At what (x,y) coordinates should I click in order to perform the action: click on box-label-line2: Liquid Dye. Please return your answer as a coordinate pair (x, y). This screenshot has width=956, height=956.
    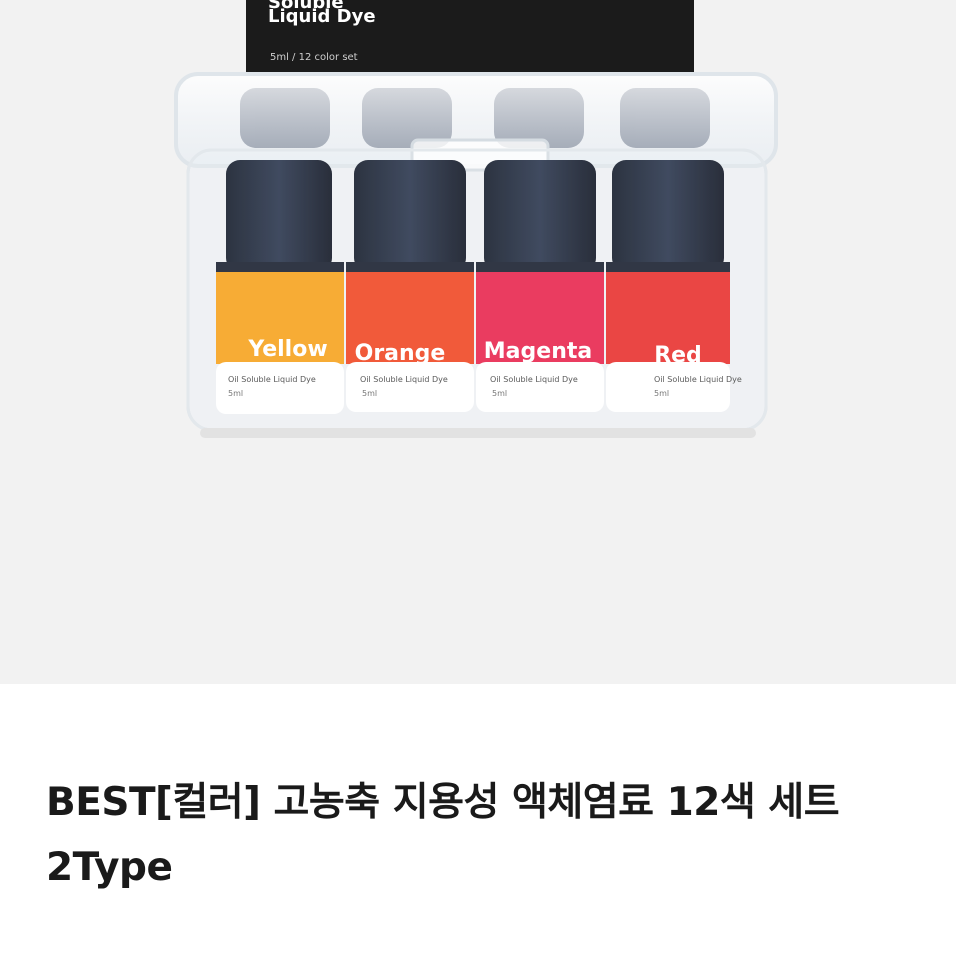
    Looking at the image, I should click on (322, 16).